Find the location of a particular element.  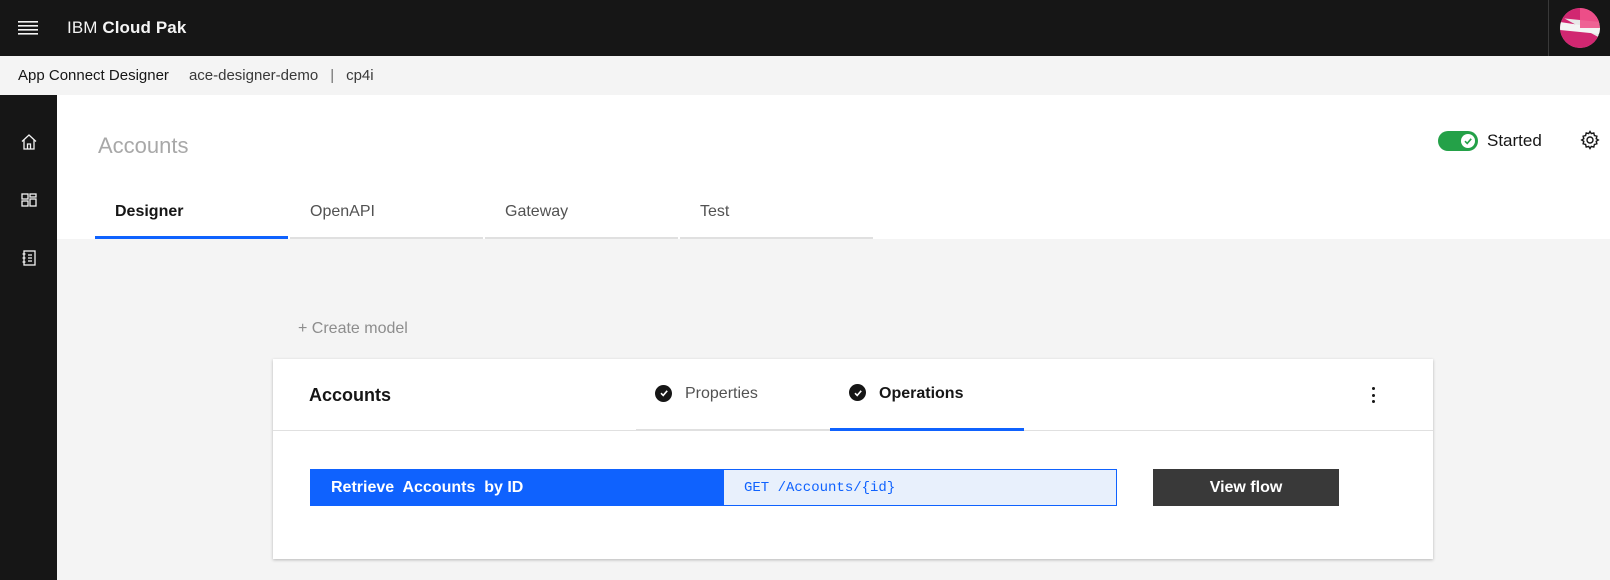

model-title: Accounts is located at coordinates (350, 395).